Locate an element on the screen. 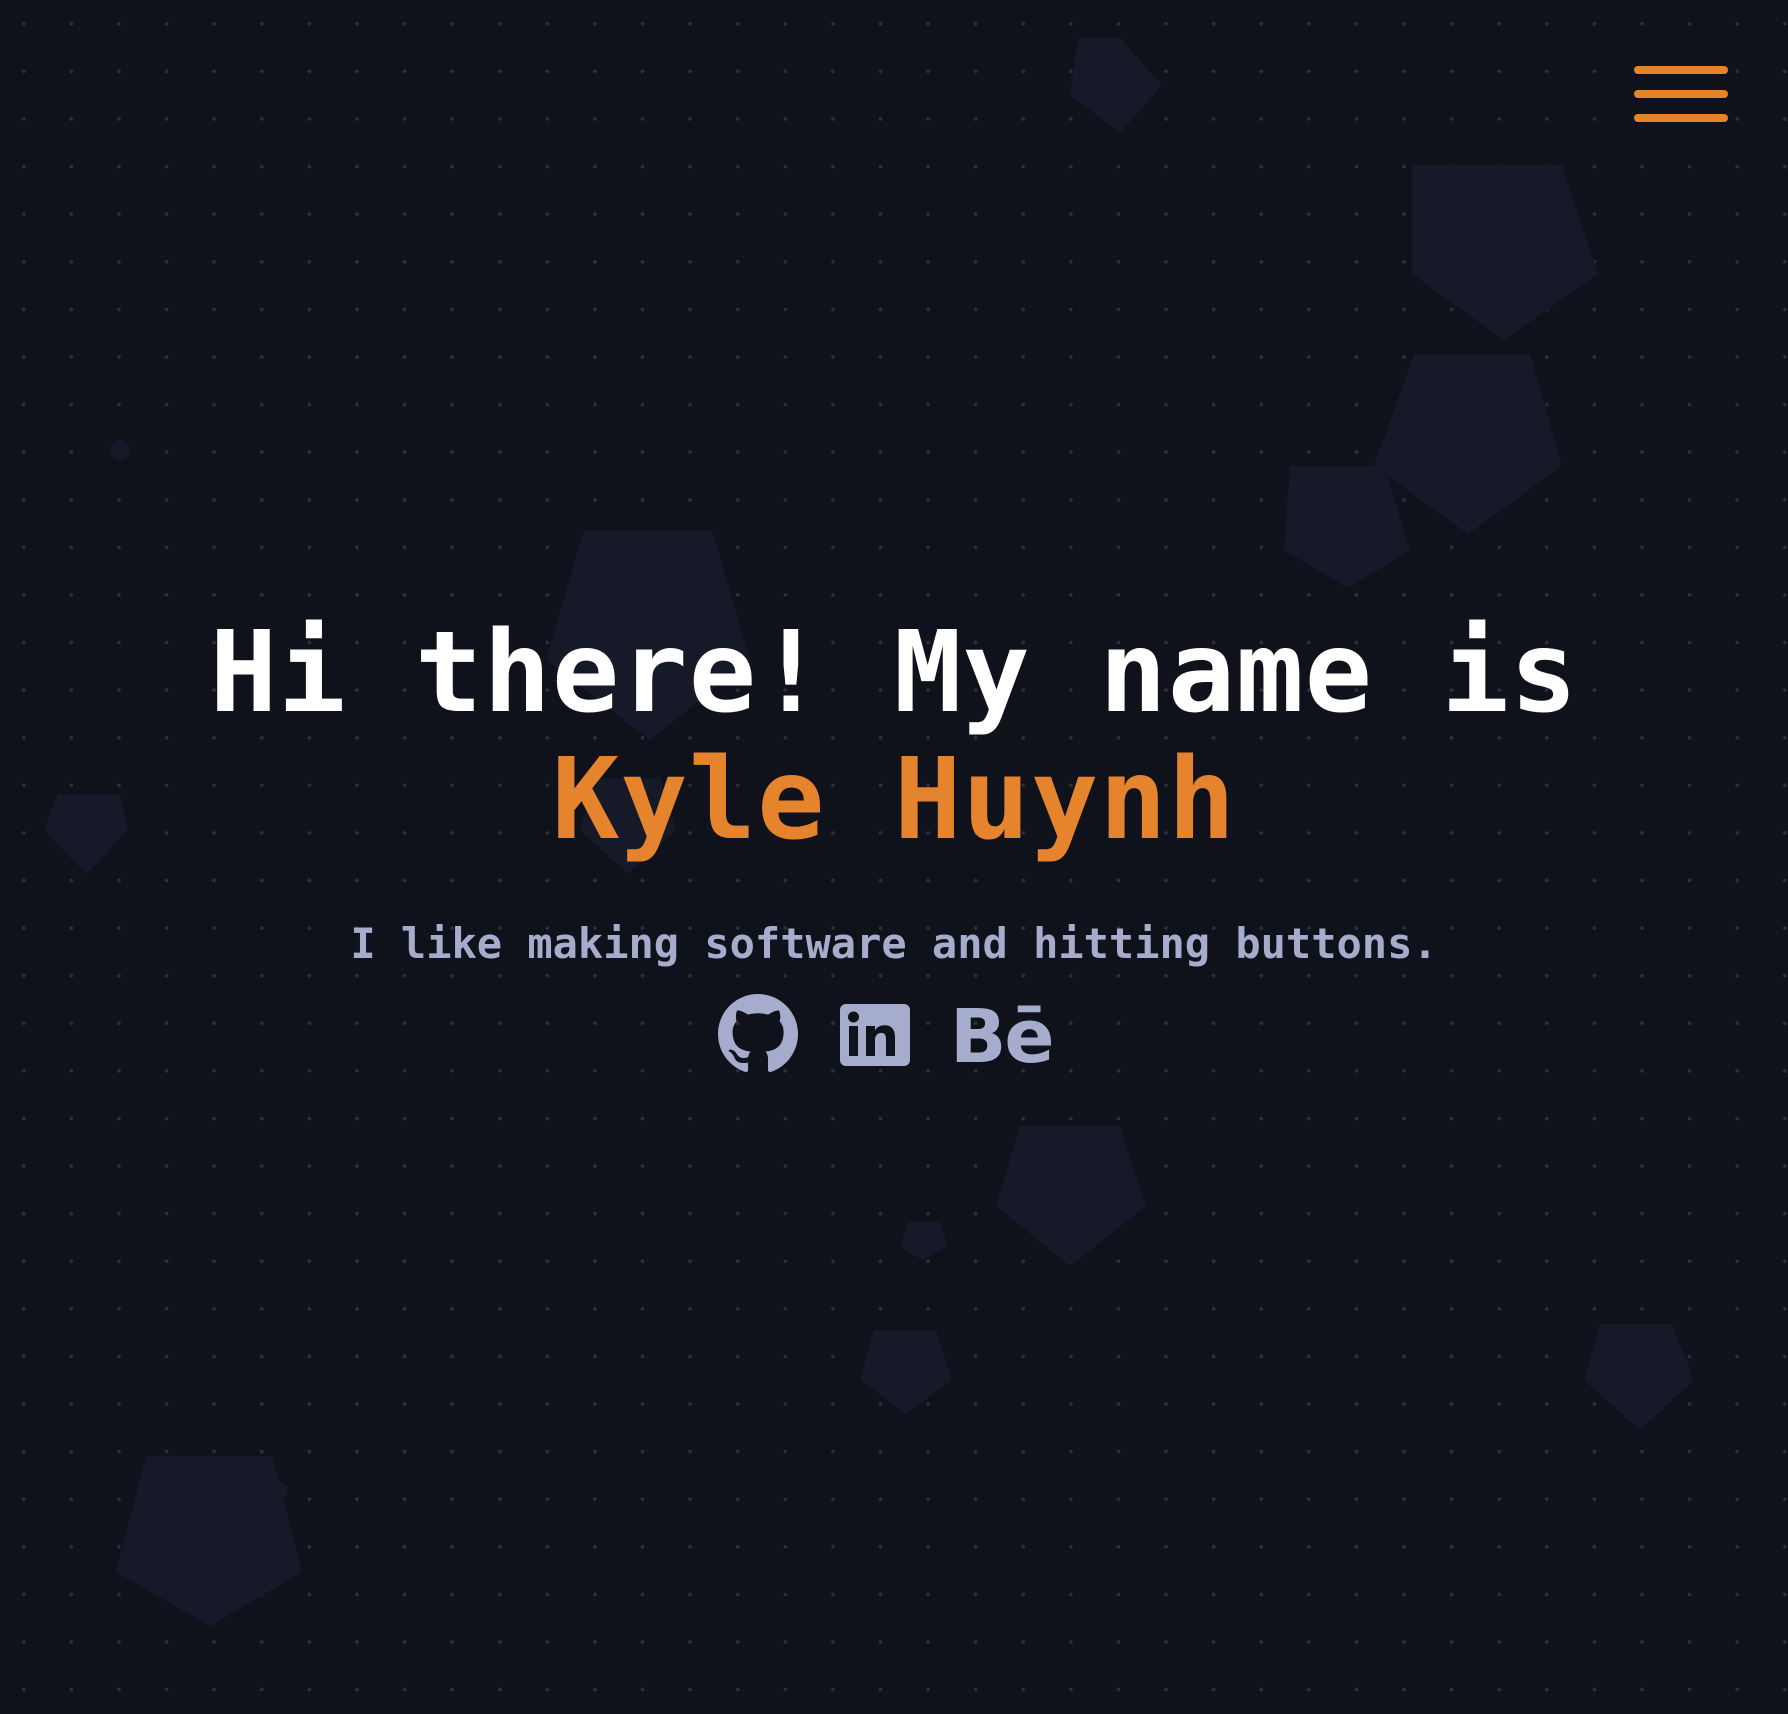 This screenshot has width=1788, height=1714. linkedin-link is located at coordinates (875, 1037).